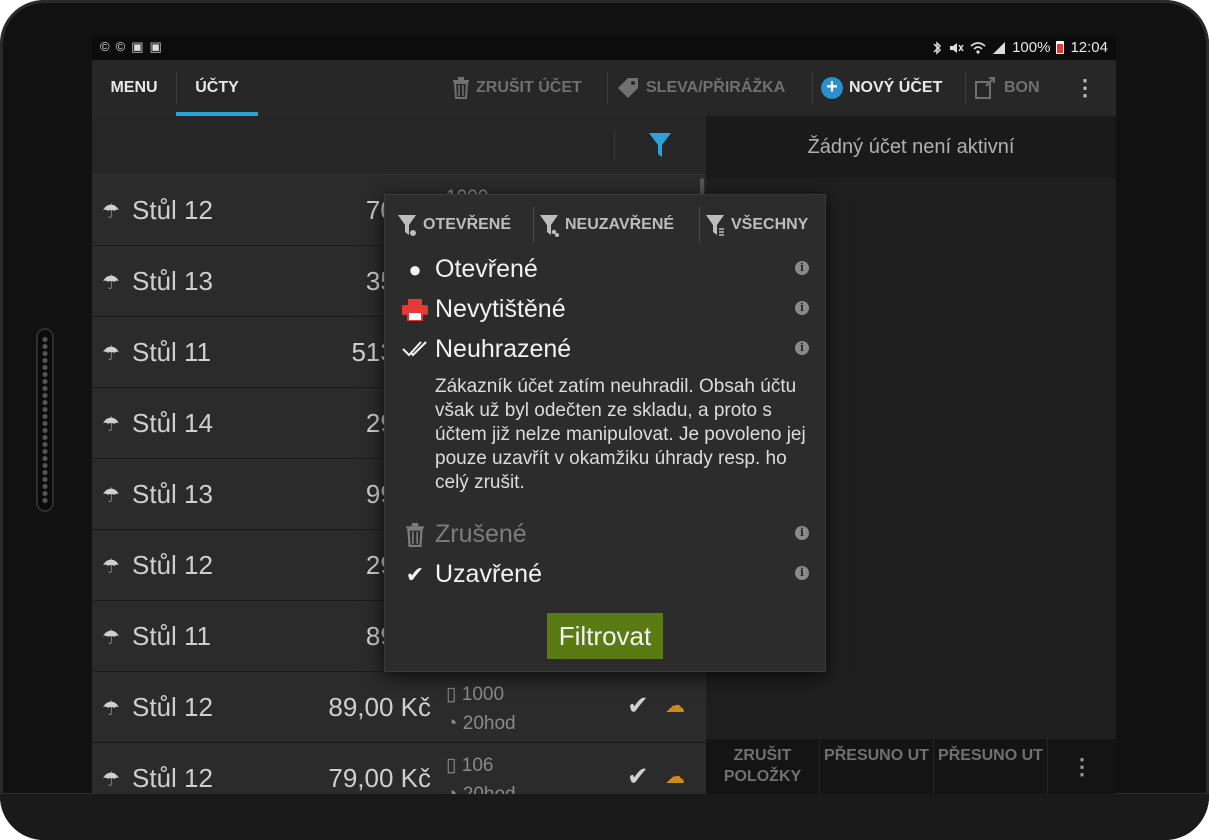 Image resolution: width=1209 pixels, height=840 pixels. What do you see at coordinates (606, 272) in the screenshot?
I see `option-otevrene: ● Otevřené i` at bounding box center [606, 272].